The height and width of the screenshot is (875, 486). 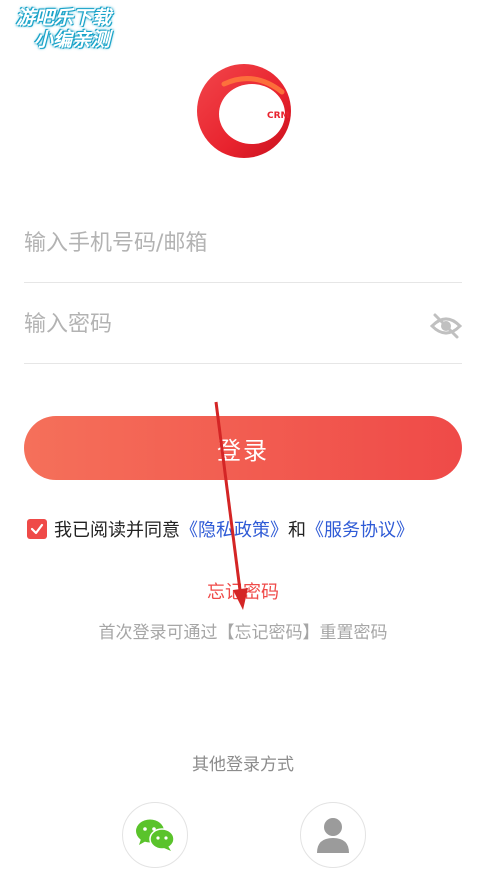 I want to click on privacy-policy-link: 《隐私政策》, so click(x=234, y=529).